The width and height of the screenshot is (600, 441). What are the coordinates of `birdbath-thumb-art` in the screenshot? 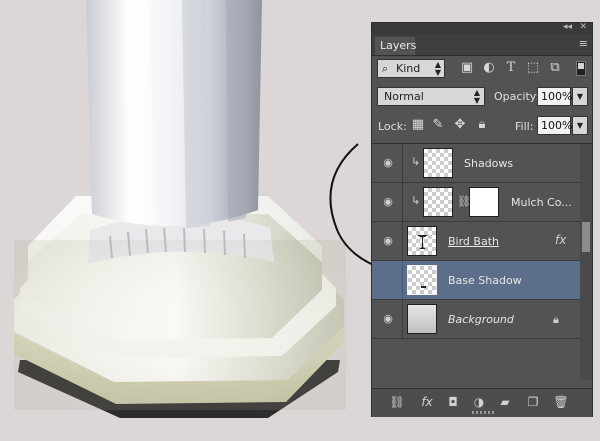 It's located at (422, 242).